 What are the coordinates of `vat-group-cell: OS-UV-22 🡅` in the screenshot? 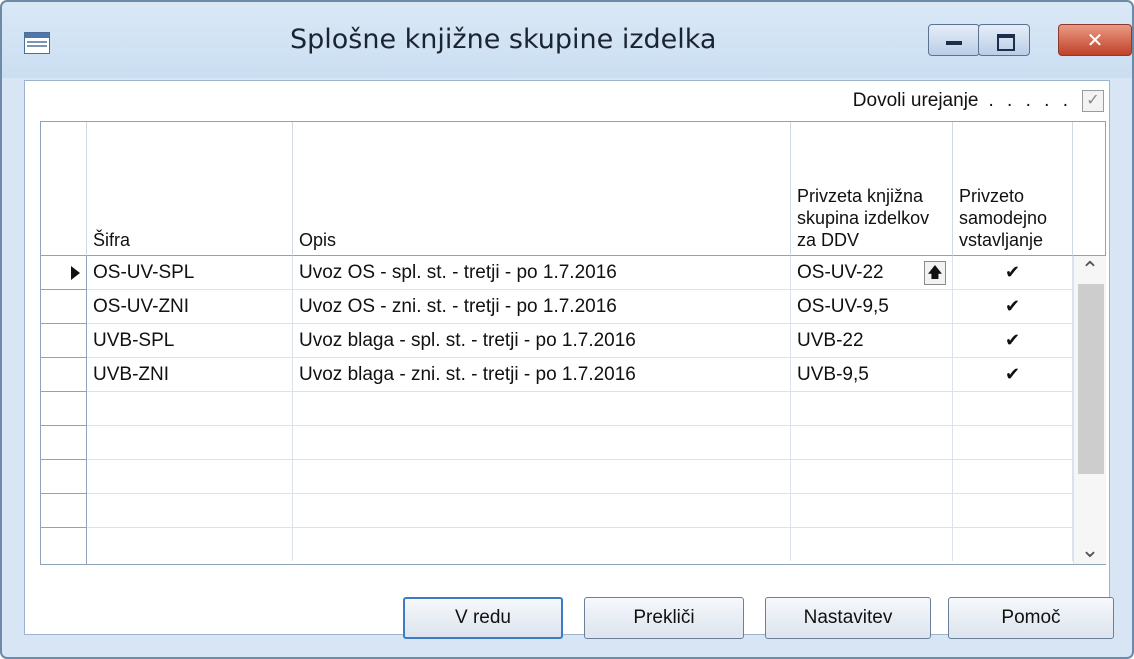 It's located at (872, 272).